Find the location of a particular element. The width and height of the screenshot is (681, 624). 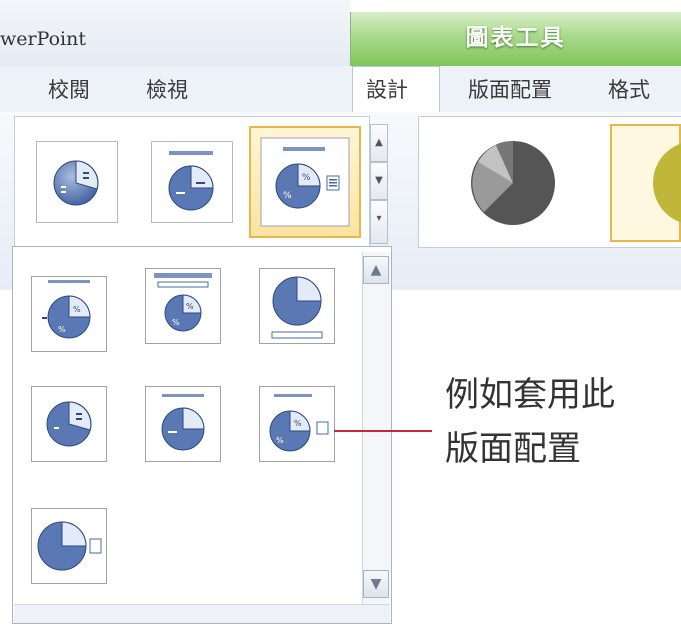

callout-line-1: 例如套用此 is located at coordinates (530, 395).